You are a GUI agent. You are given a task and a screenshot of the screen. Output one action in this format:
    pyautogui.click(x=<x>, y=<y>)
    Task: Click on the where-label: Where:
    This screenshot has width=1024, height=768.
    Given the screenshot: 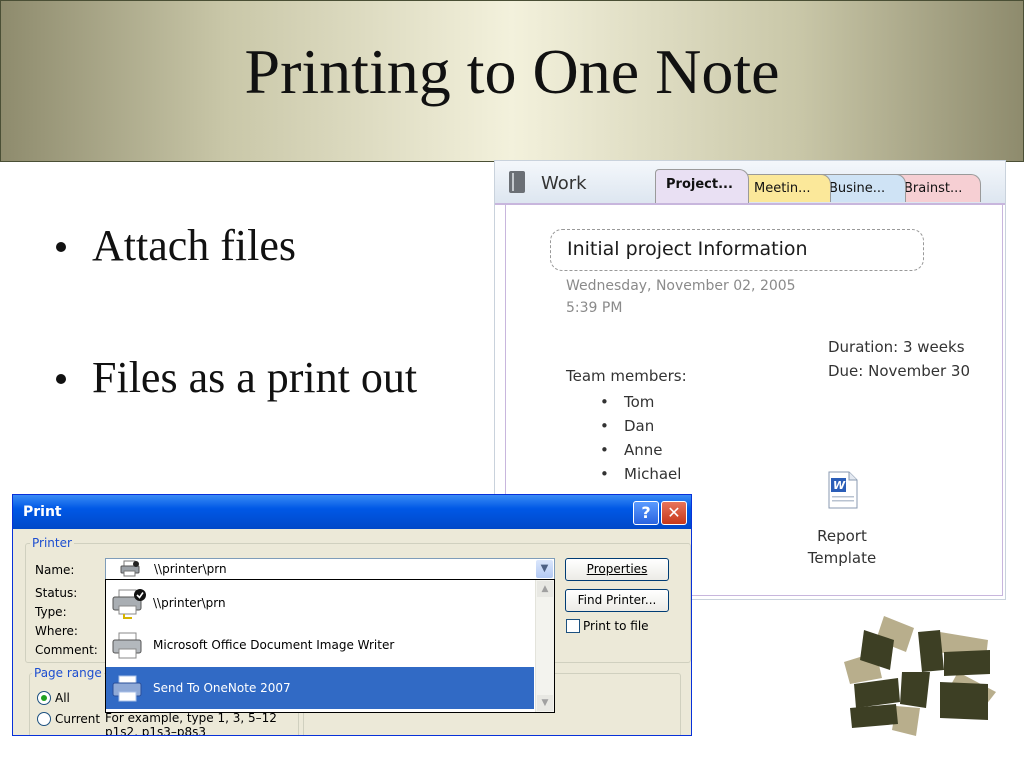 What is the action you would take?
    pyautogui.click(x=56, y=631)
    